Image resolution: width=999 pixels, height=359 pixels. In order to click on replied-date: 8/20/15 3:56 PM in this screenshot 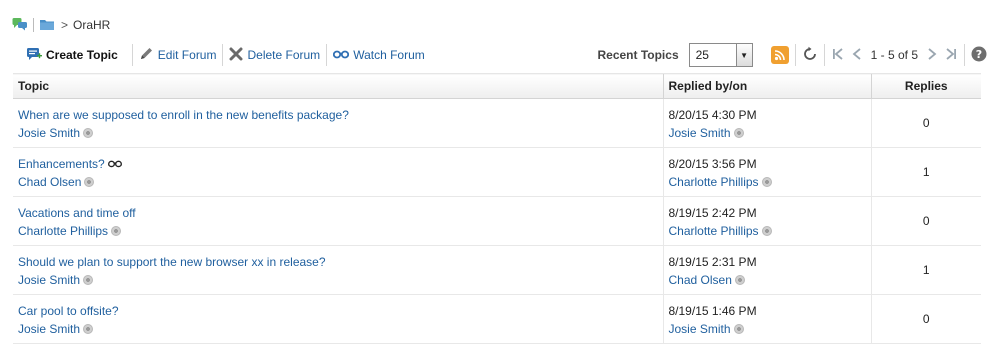, I will do `click(712, 164)`.